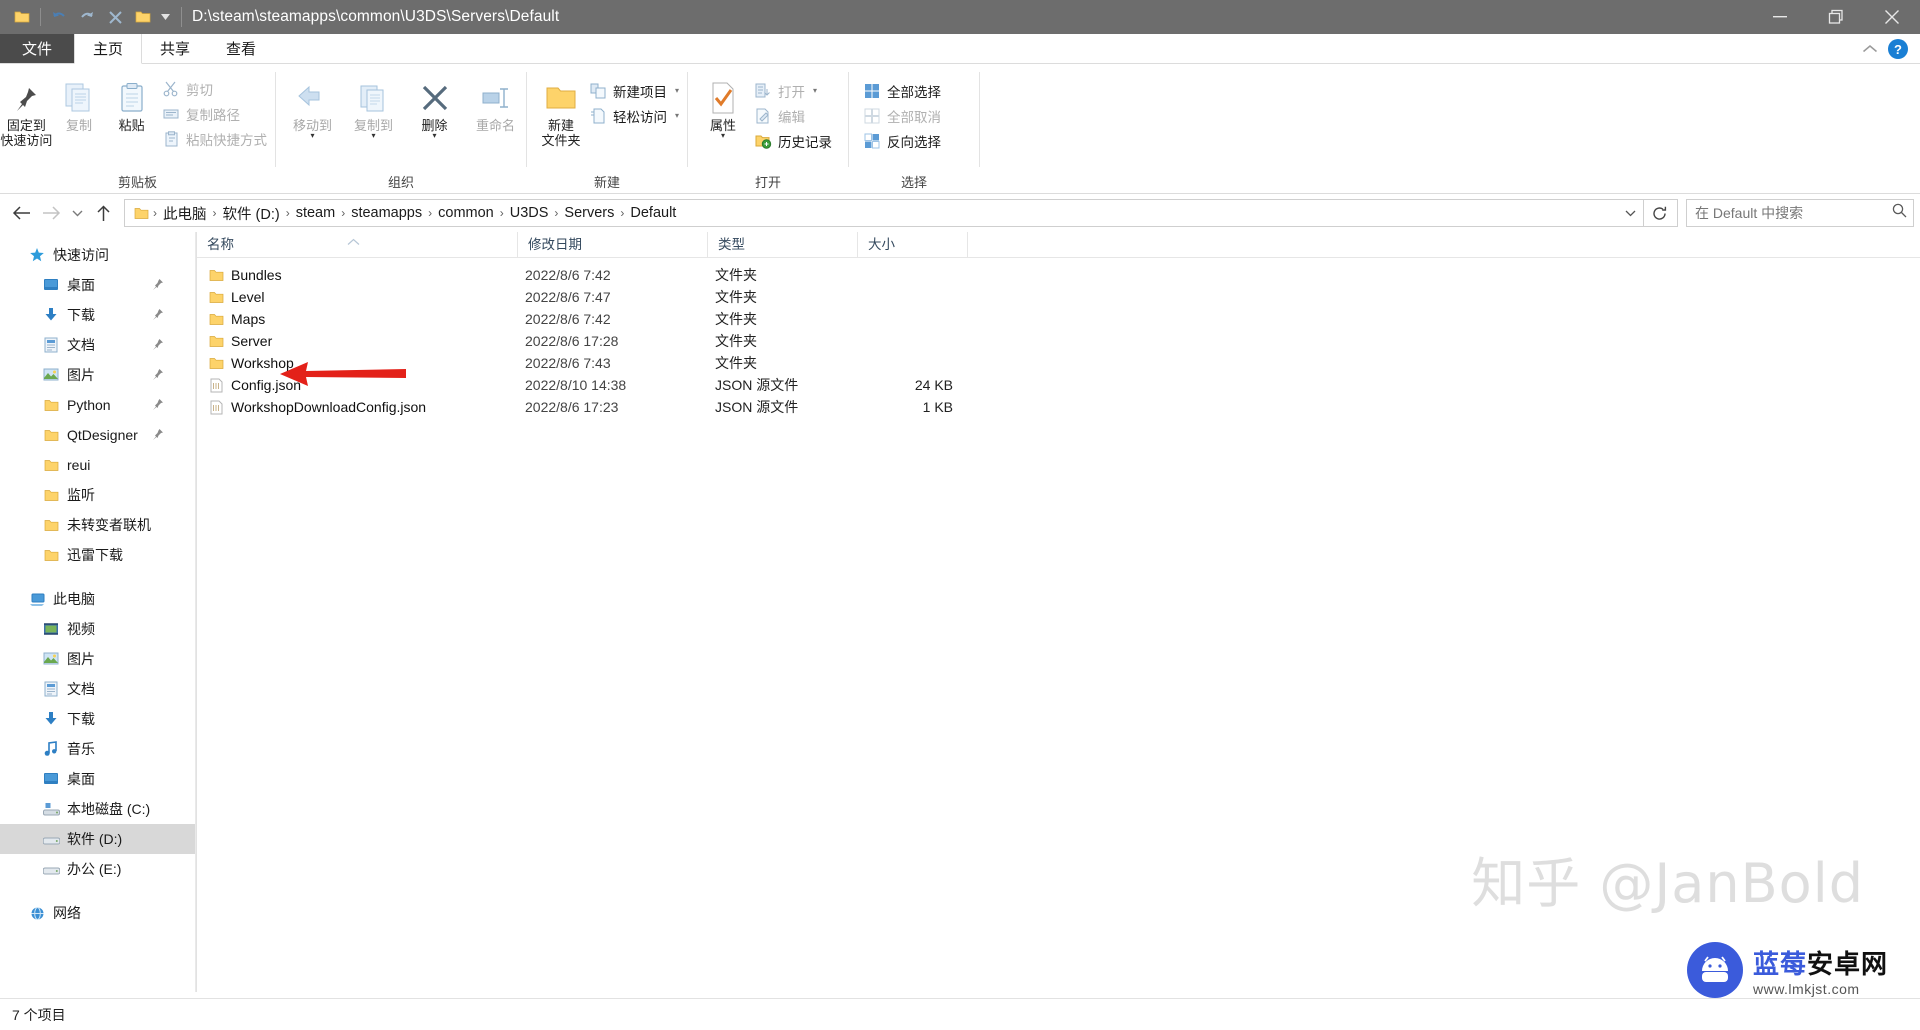  What do you see at coordinates (466, 213) in the screenshot?
I see `breadcrumb-item-common: common` at bounding box center [466, 213].